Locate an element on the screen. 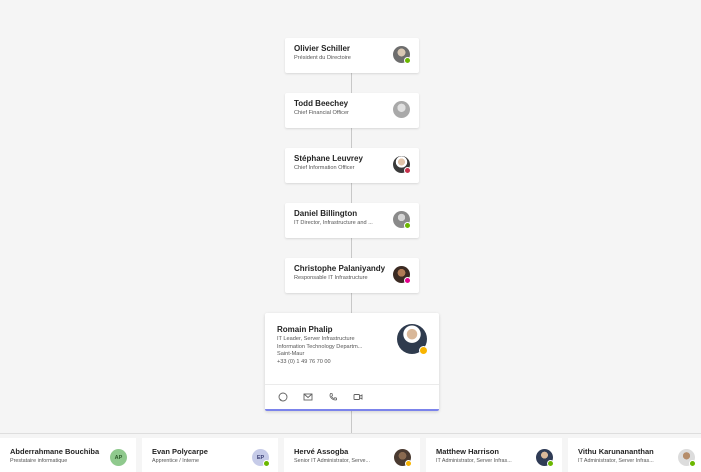 The image size is (701, 472). person-name: Romain Phalip is located at coordinates (305, 329).